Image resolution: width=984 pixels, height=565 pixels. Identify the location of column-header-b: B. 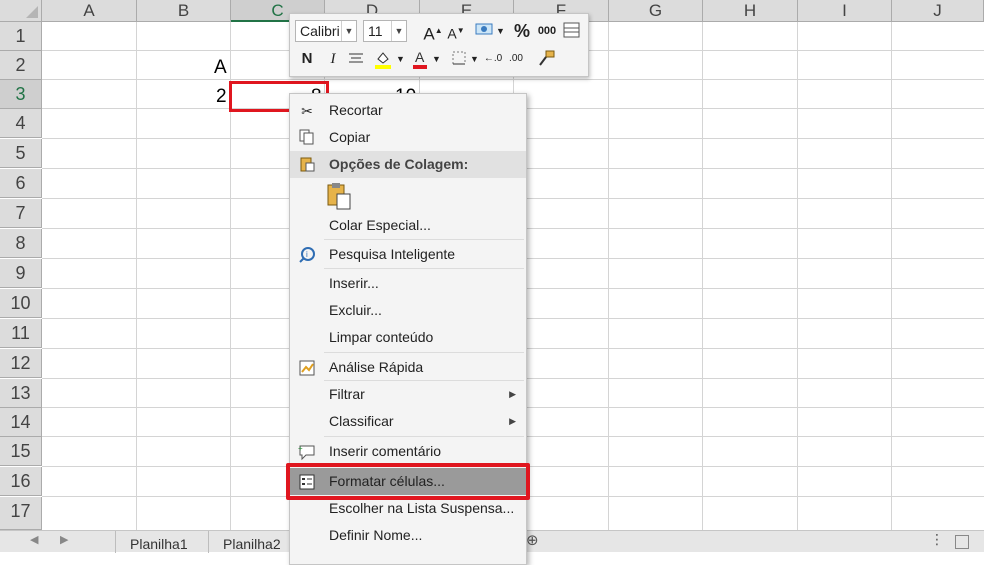
(184, 11).